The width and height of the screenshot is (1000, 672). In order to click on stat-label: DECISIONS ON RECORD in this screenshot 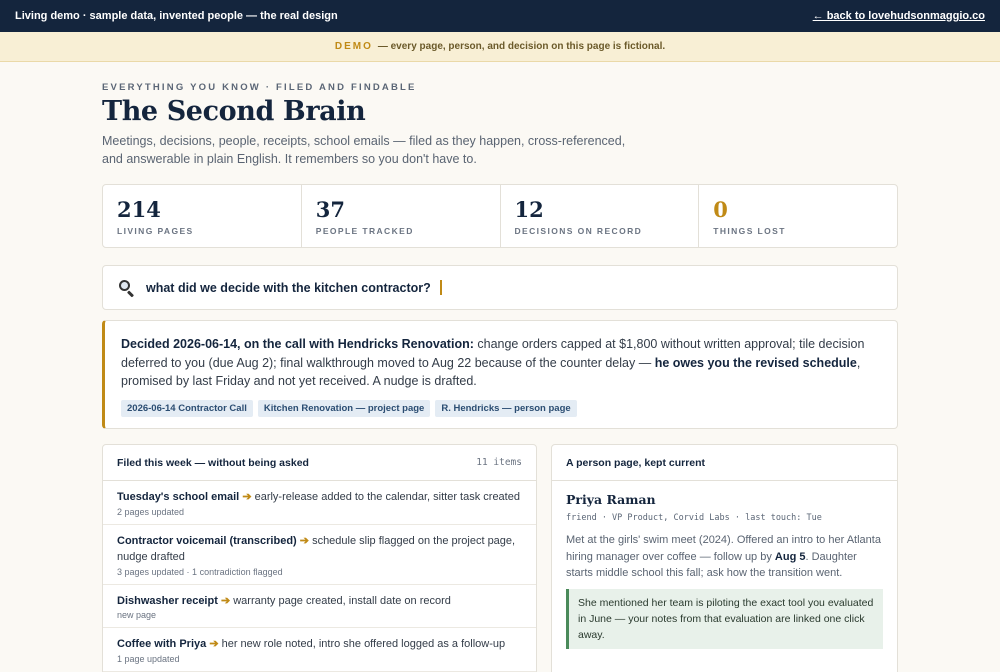, I will do `click(578, 231)`.